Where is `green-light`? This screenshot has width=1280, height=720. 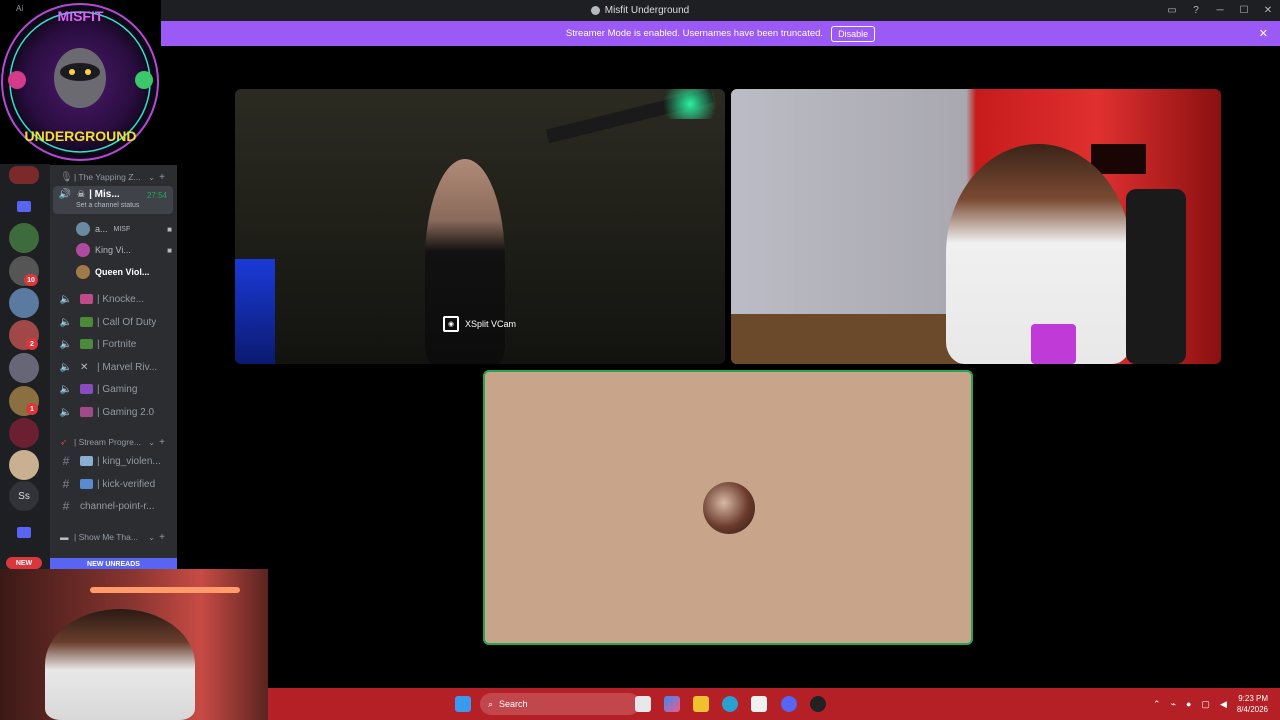 green-light is located at coordinates (690, 104).